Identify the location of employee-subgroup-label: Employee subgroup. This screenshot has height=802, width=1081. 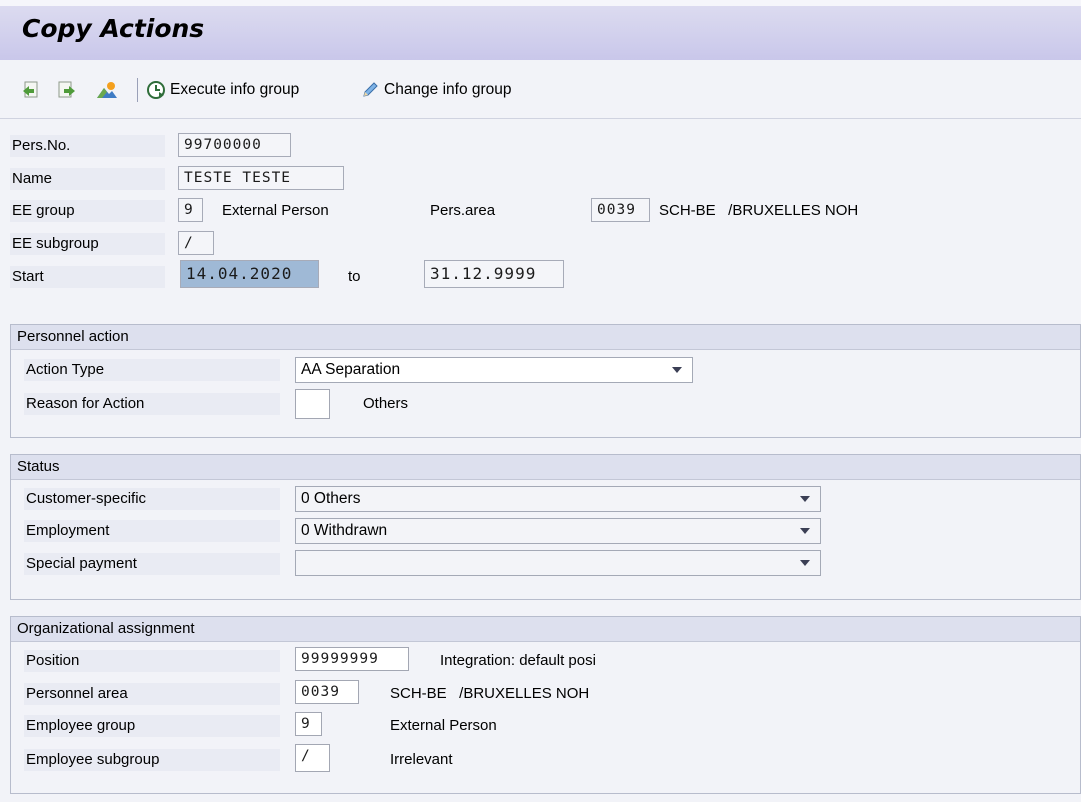
(152, 760).